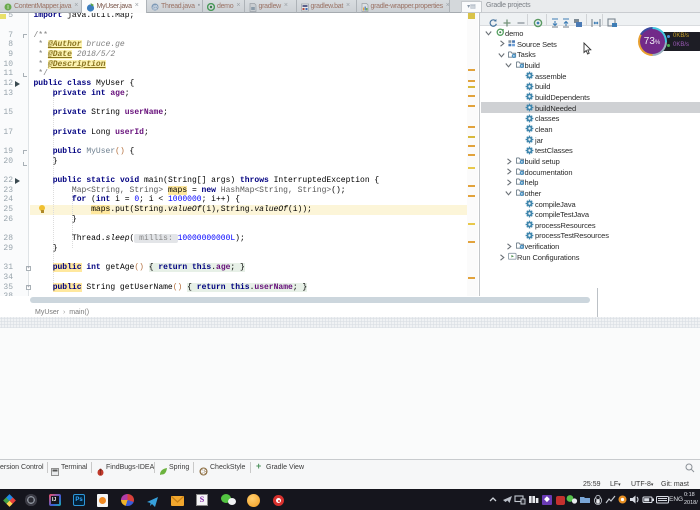 The image size is (700, 510). What do you see at coordinates (204, 473) in the screenshot?
I see `svg-text: CS` at bounding box center [204, 473].